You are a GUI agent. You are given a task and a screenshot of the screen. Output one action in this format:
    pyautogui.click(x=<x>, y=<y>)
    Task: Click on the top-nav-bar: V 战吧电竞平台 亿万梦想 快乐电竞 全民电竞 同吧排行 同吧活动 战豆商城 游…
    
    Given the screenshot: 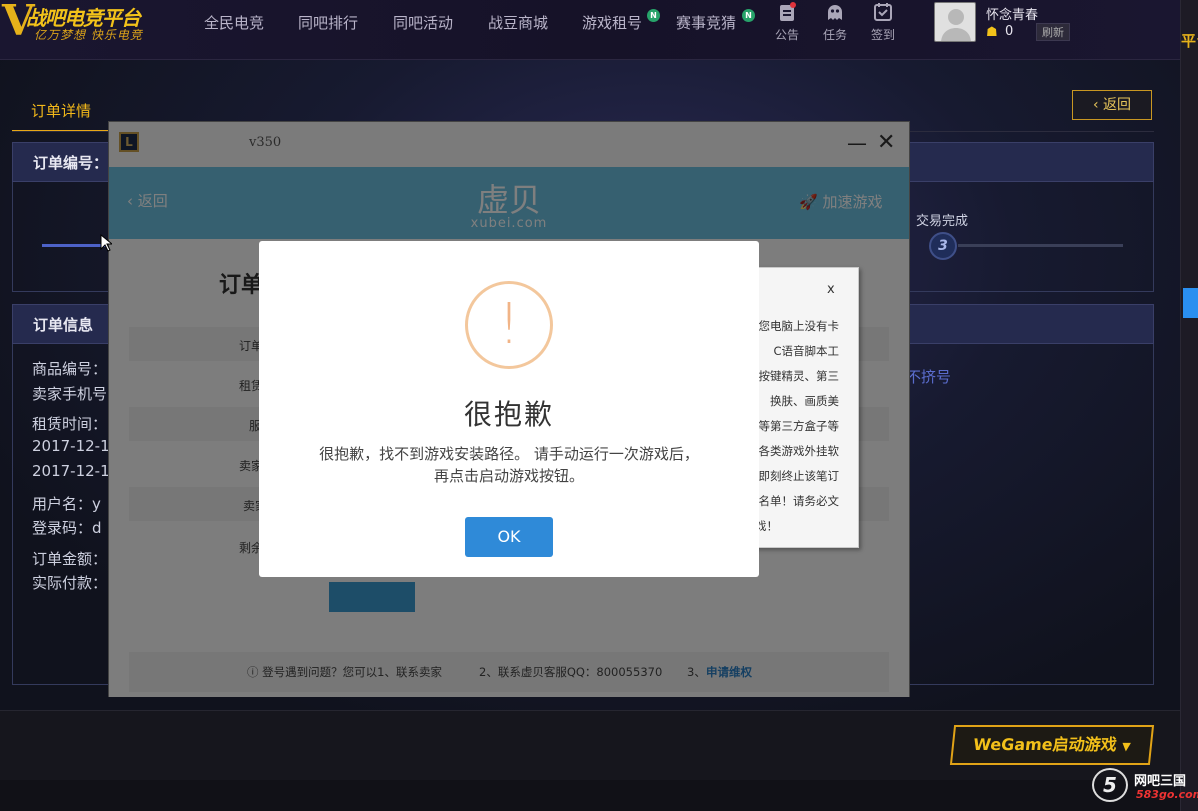 What is the action you would take?
    pyautogui.click(x=590, y=30)
    